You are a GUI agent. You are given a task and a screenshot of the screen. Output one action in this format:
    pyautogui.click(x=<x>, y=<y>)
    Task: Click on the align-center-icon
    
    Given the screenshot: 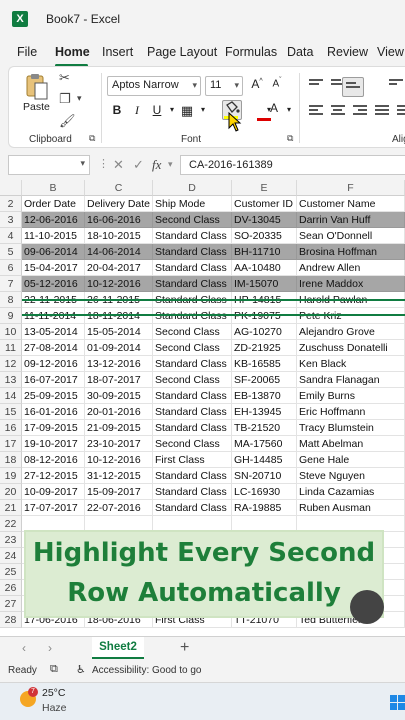 What is the action you would take?
    pyautogui.click(x=338, y=111)
    